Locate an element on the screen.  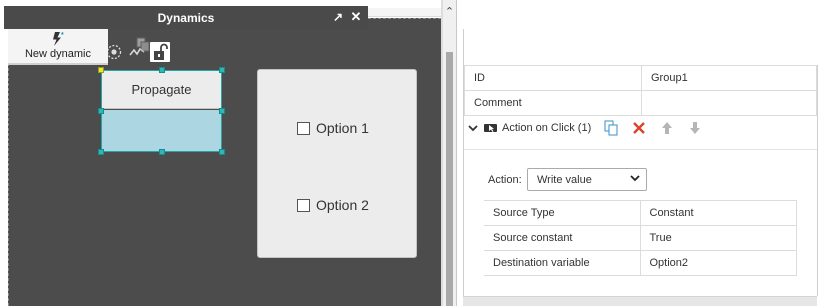
option-2-checkbox: Option 2 is located at coordinates (333, 205).